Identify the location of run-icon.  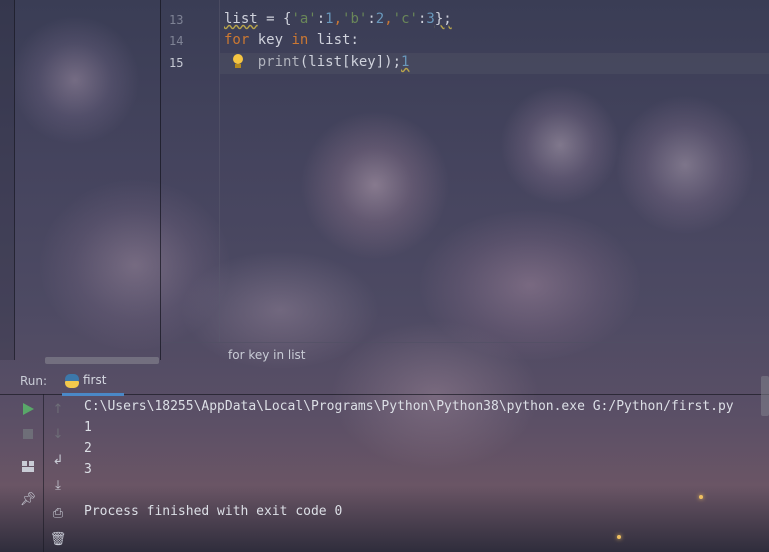
(28, 409).